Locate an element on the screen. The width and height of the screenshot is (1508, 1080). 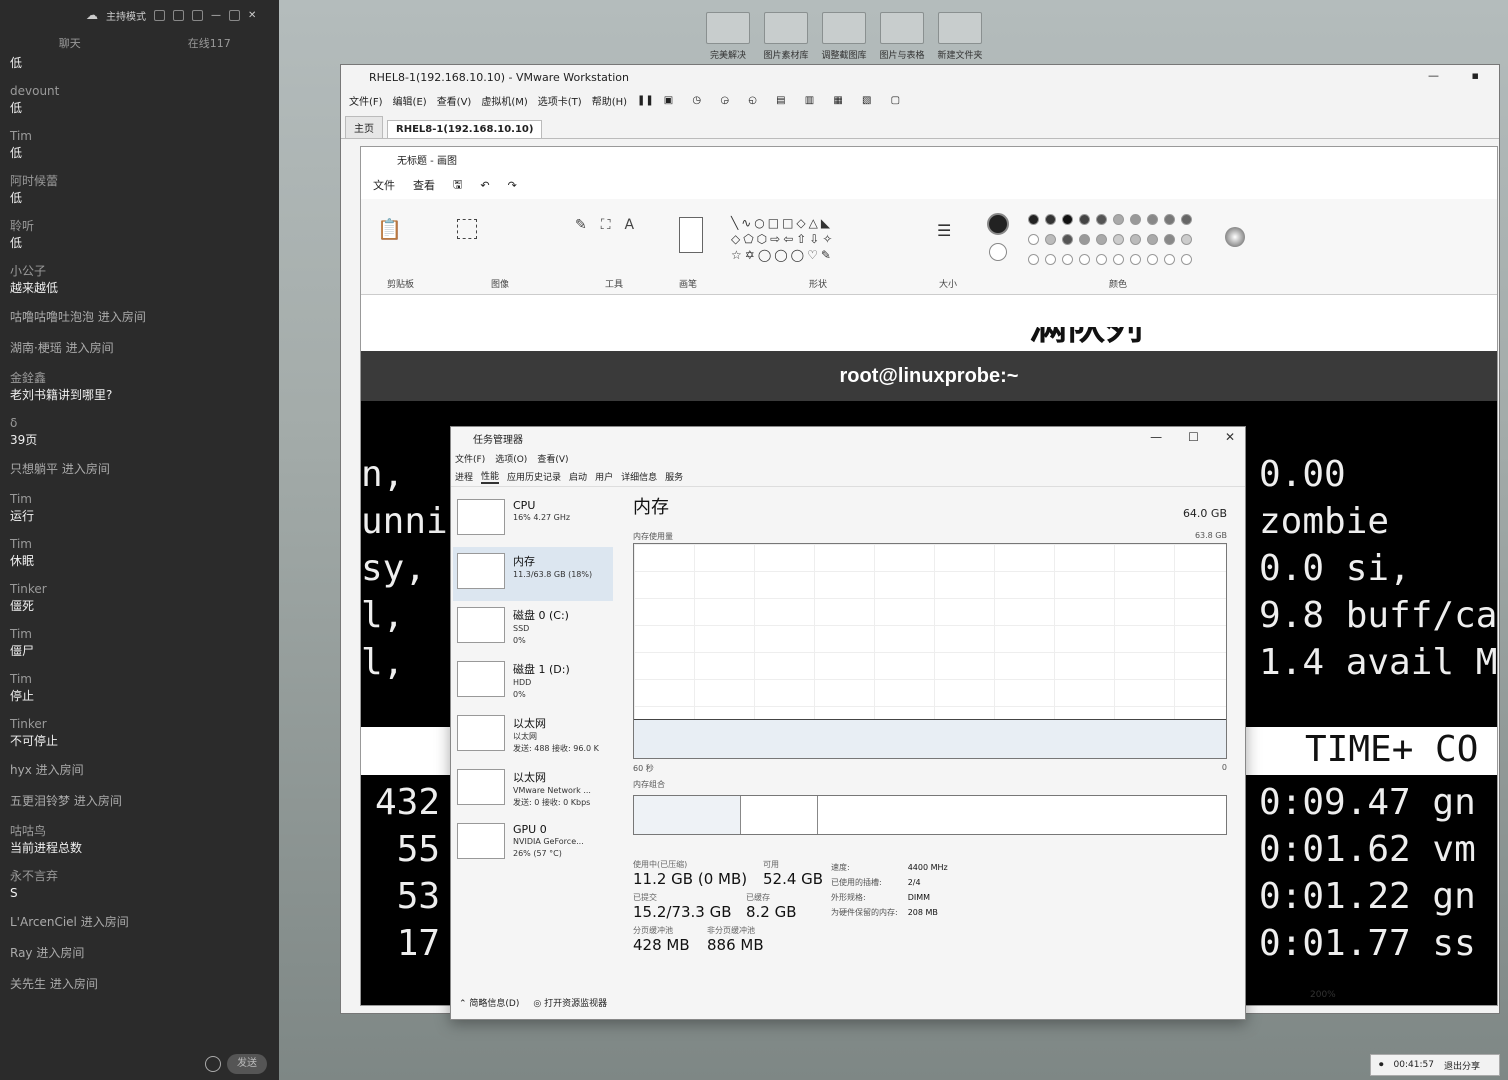
chat-username: 小公子 is located at coordinates (140, 271).